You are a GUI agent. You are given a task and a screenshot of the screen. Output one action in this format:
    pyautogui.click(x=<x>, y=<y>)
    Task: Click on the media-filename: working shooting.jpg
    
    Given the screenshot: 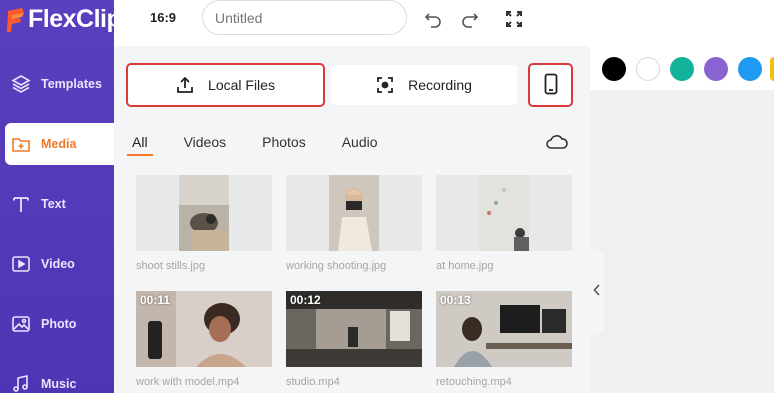 What is the action you would take?
    pyautogui.click(x=336, y=266)
    